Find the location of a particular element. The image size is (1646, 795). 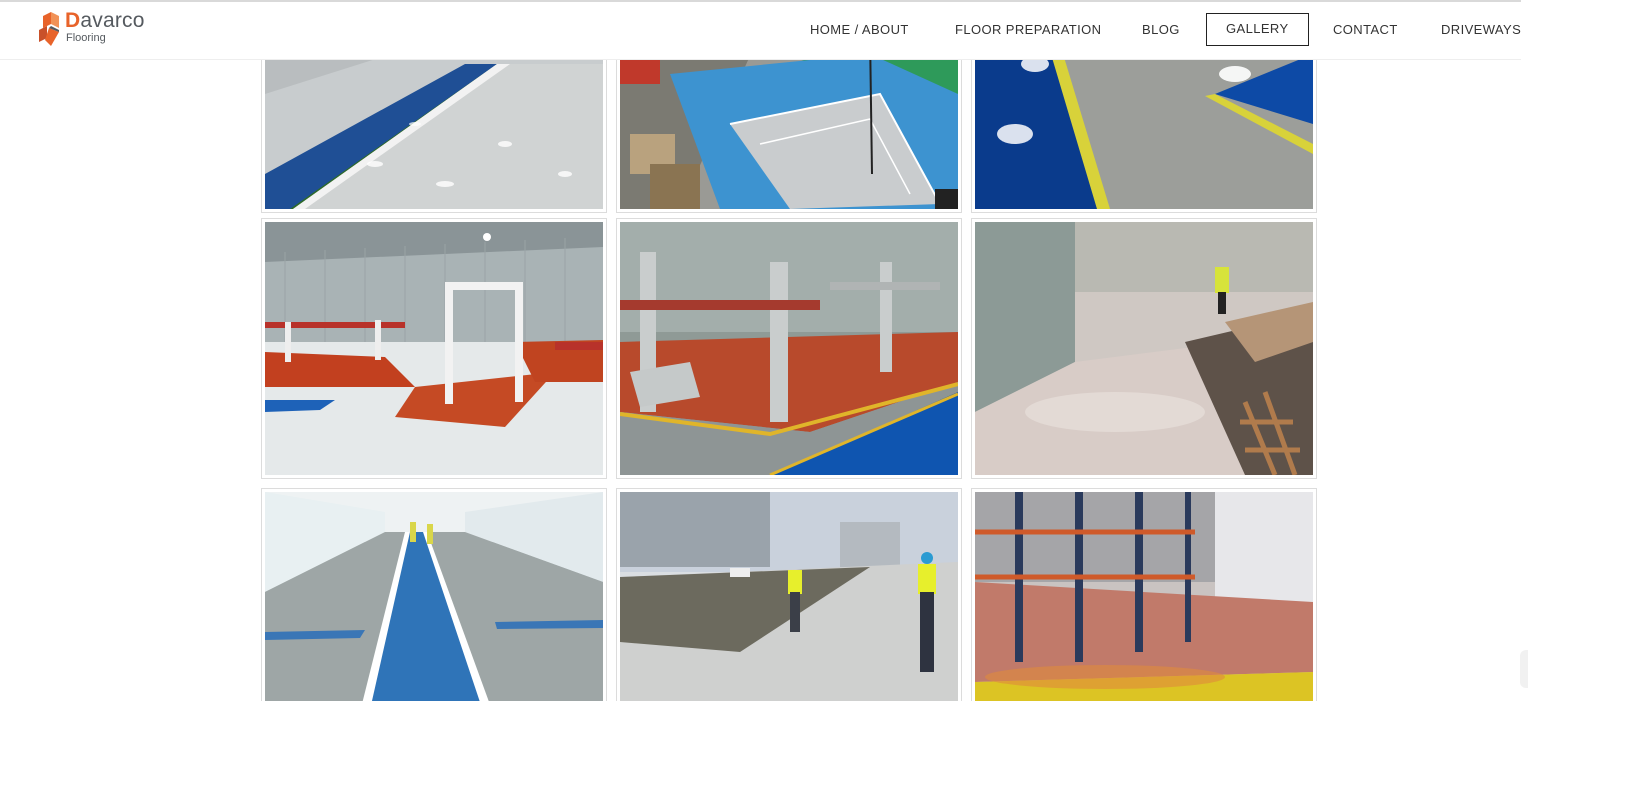

nav-gallery: GALLERY is located at coordinates (1257, 29).